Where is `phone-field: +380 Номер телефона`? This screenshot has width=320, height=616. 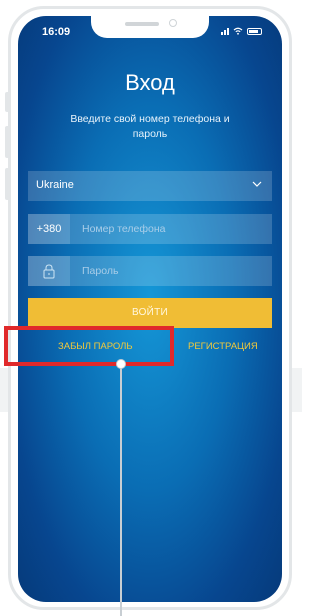
phone-field: +380 Номер телефона is located at coordinates (150, 229).